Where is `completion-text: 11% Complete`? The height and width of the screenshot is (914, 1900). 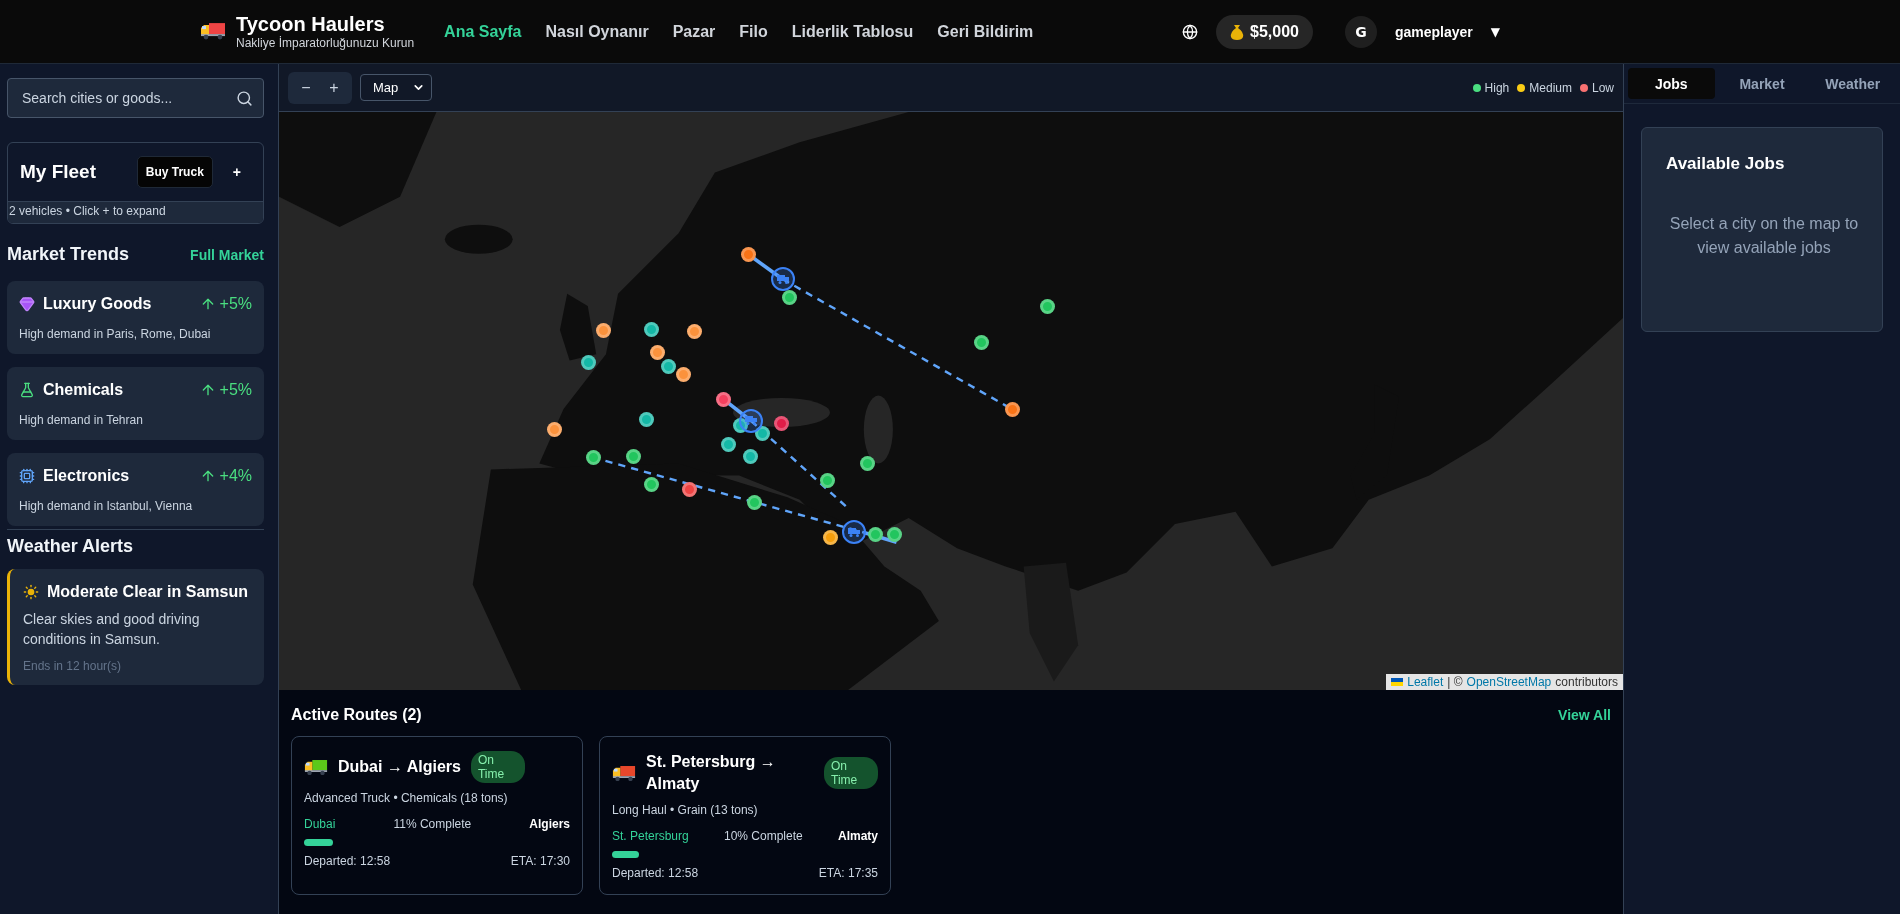 completion-text: 11% Complete is located at coordinates (432, 824).